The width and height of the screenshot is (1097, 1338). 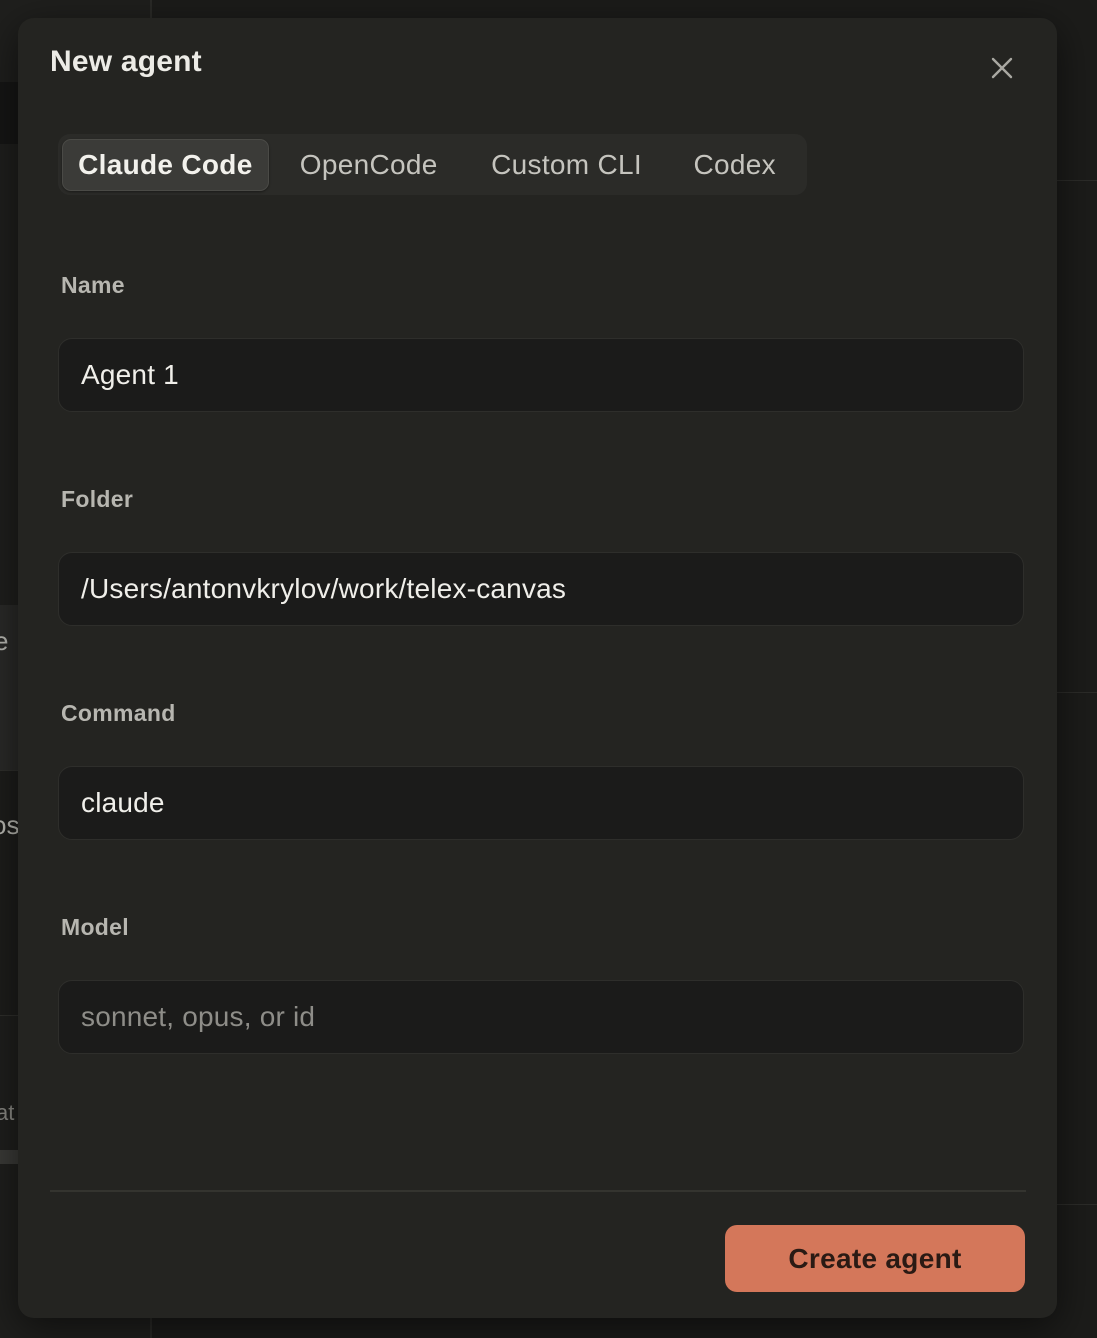 I want to click on model-label: Model, so click(x=95, y=927).